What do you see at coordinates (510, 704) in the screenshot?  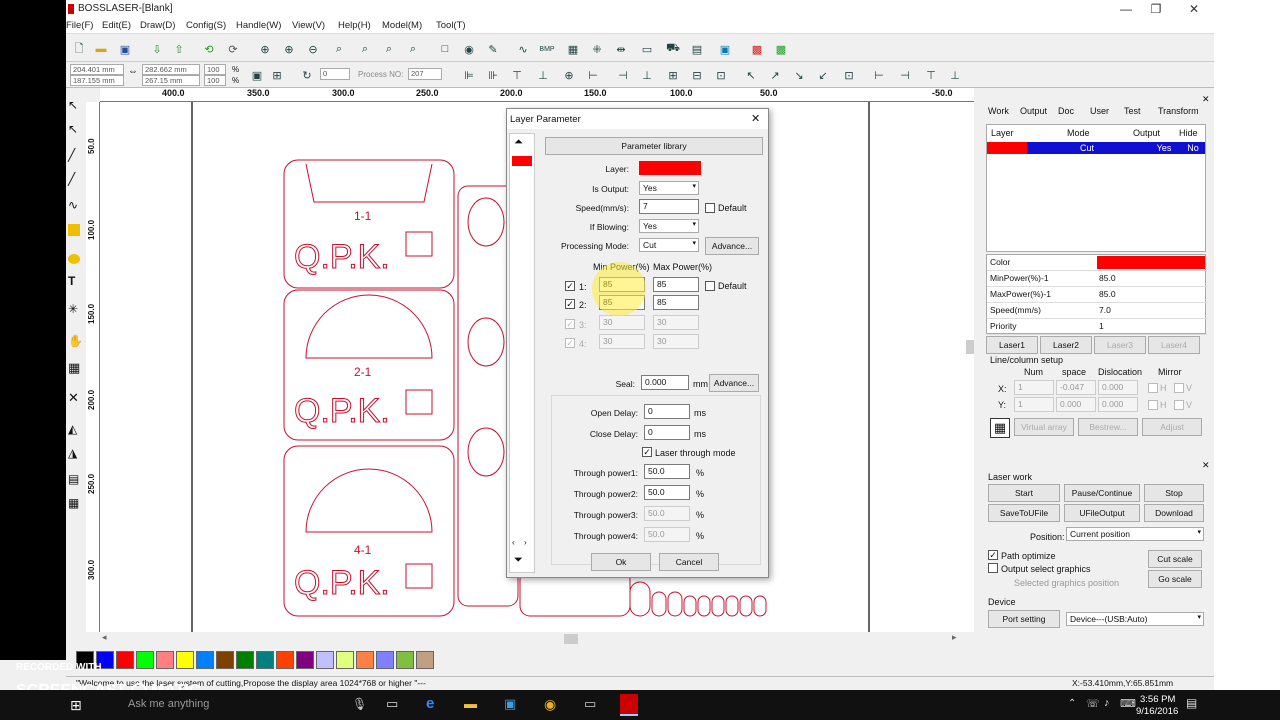 I see `store-icon: ▣` at bounding box center [510, 704].